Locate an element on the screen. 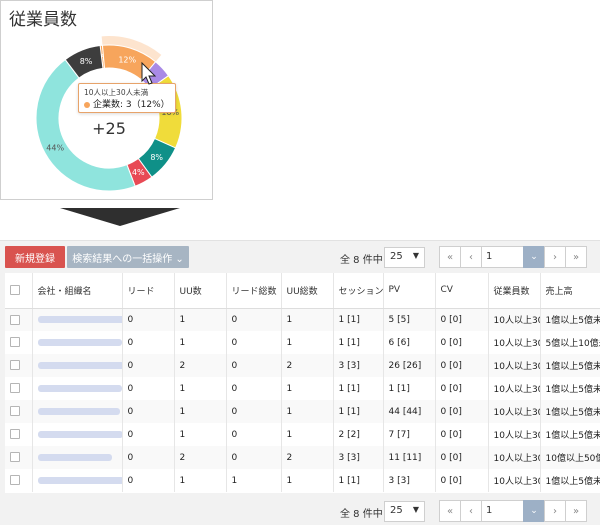  table-cell: 44 [44] is located at coordinates (409, 411).